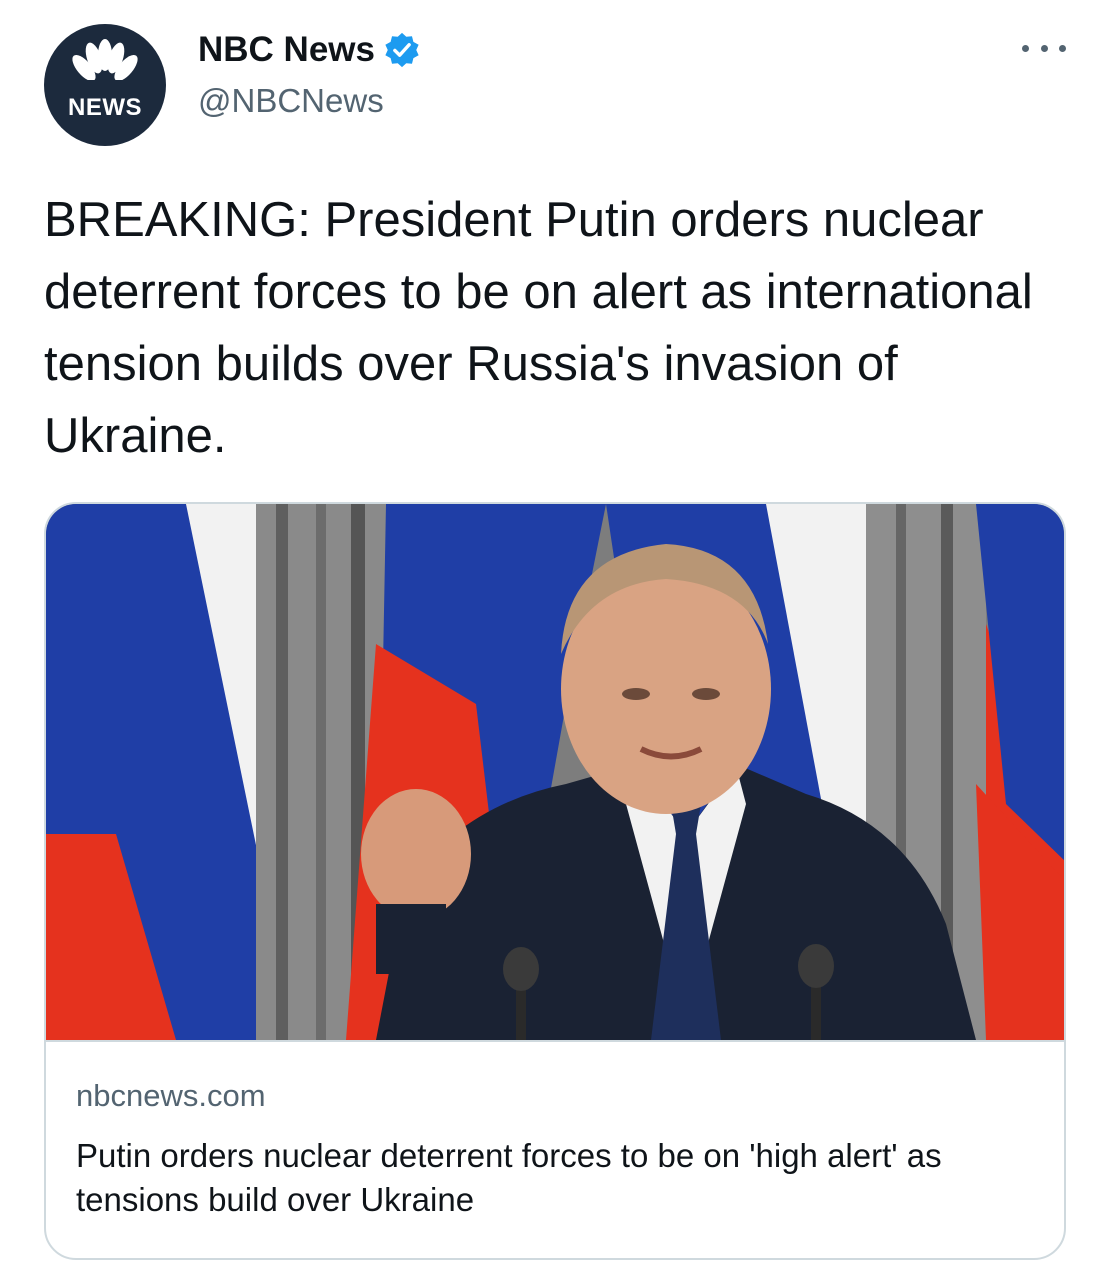 The image size is (1110, 1280). I want to click on peacock-logo-icon, so click(105, 62).